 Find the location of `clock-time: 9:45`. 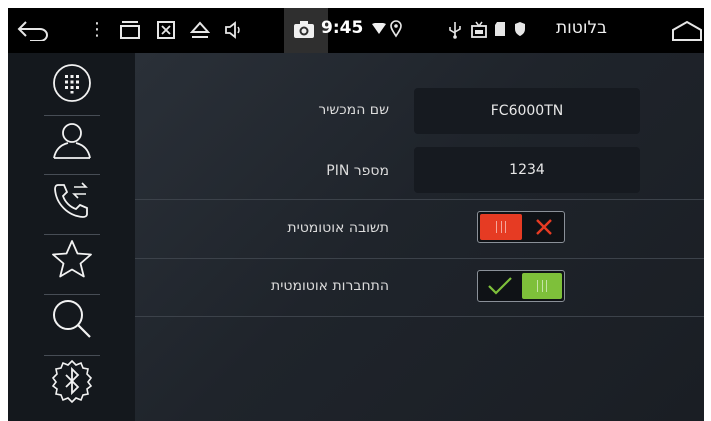

clock-time: 9:45 is located at coordinates (342, 28).